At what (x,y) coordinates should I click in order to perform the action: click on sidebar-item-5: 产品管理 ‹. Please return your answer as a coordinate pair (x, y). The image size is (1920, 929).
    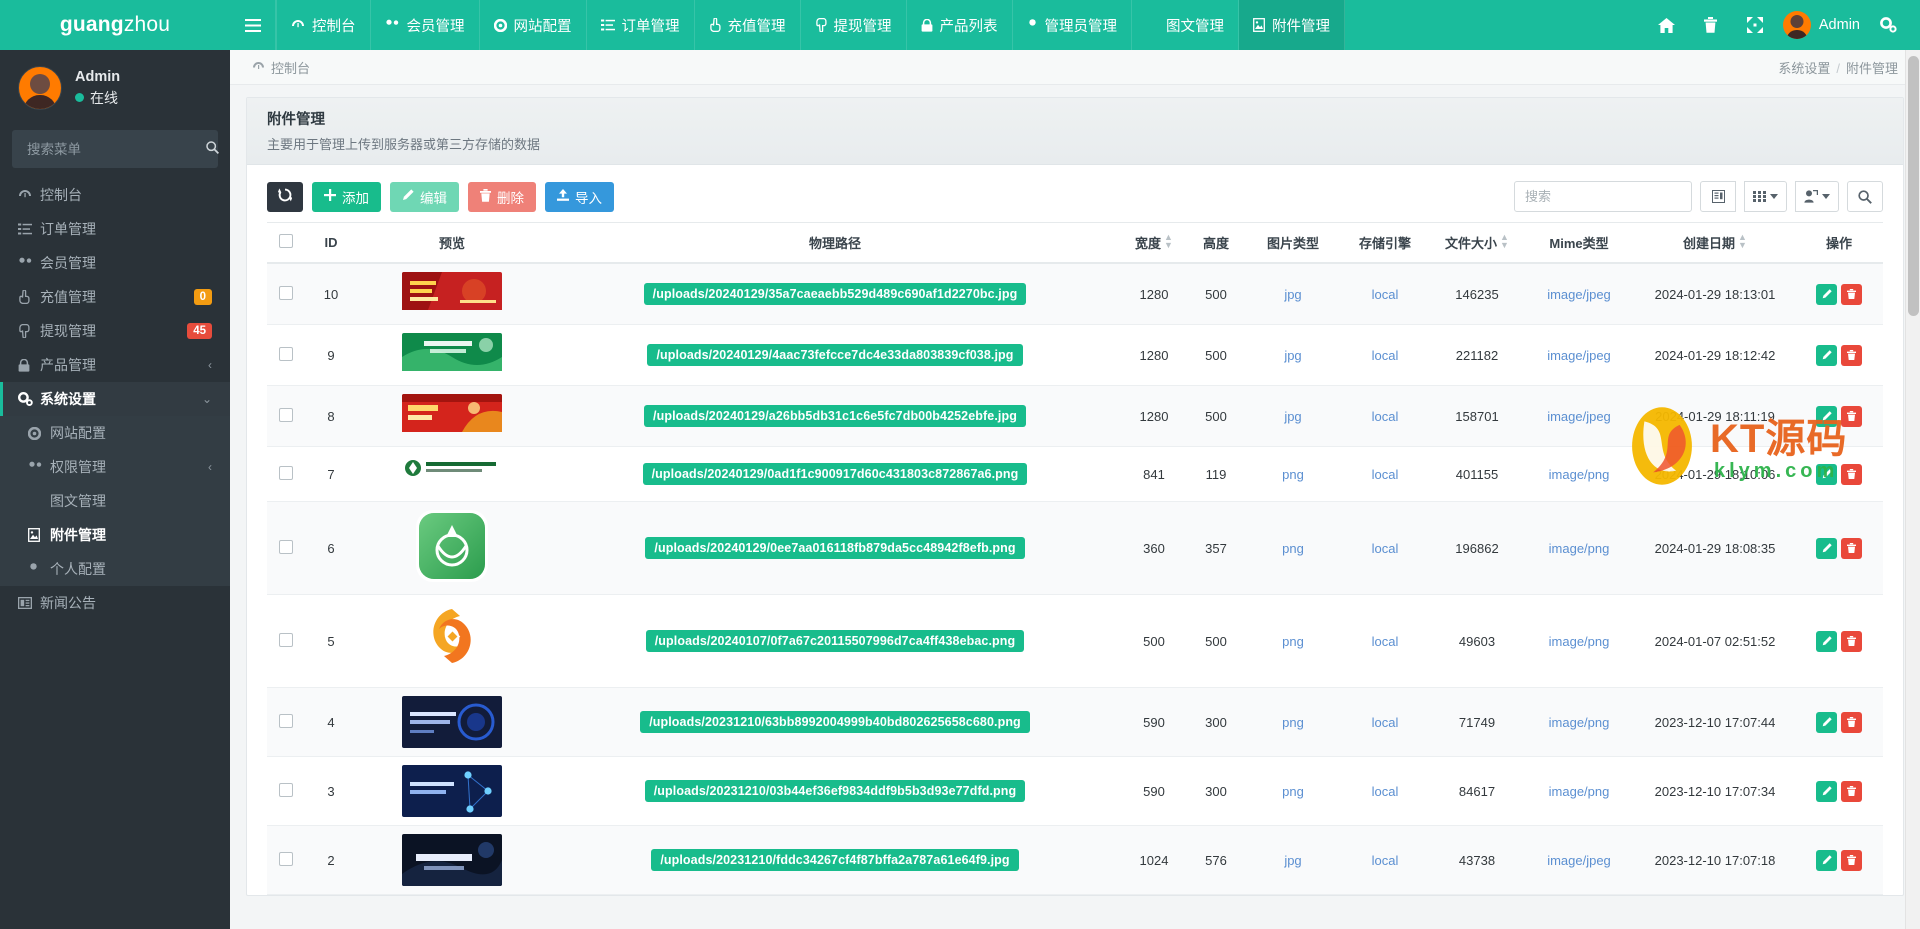
    Looking at the image, I should click on (115, 365).